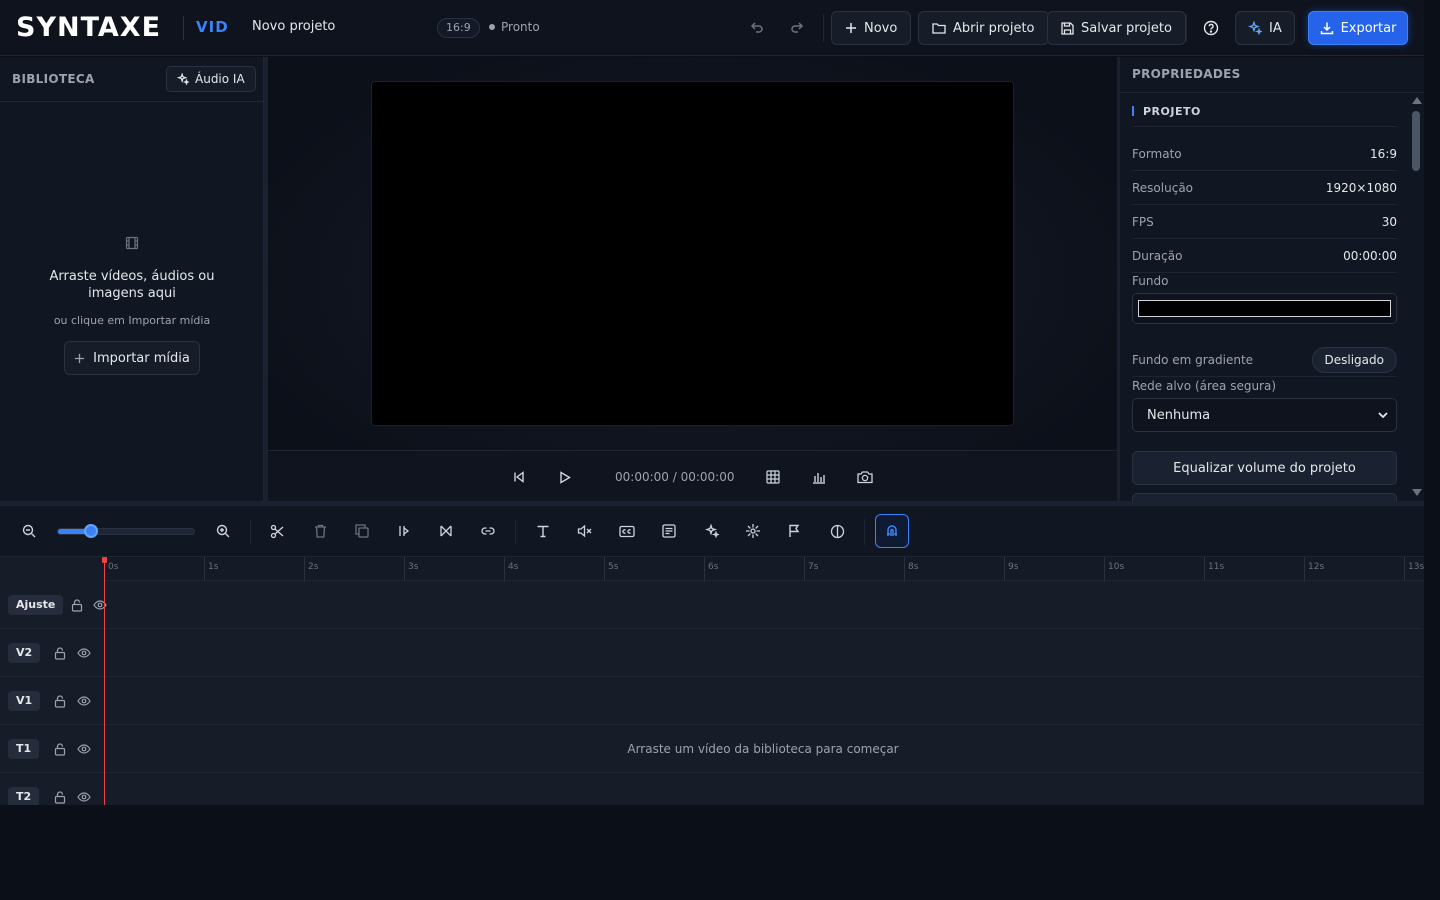 The image size is (1440, 900). I want to click on background-color-picker, so click(1264, 308).